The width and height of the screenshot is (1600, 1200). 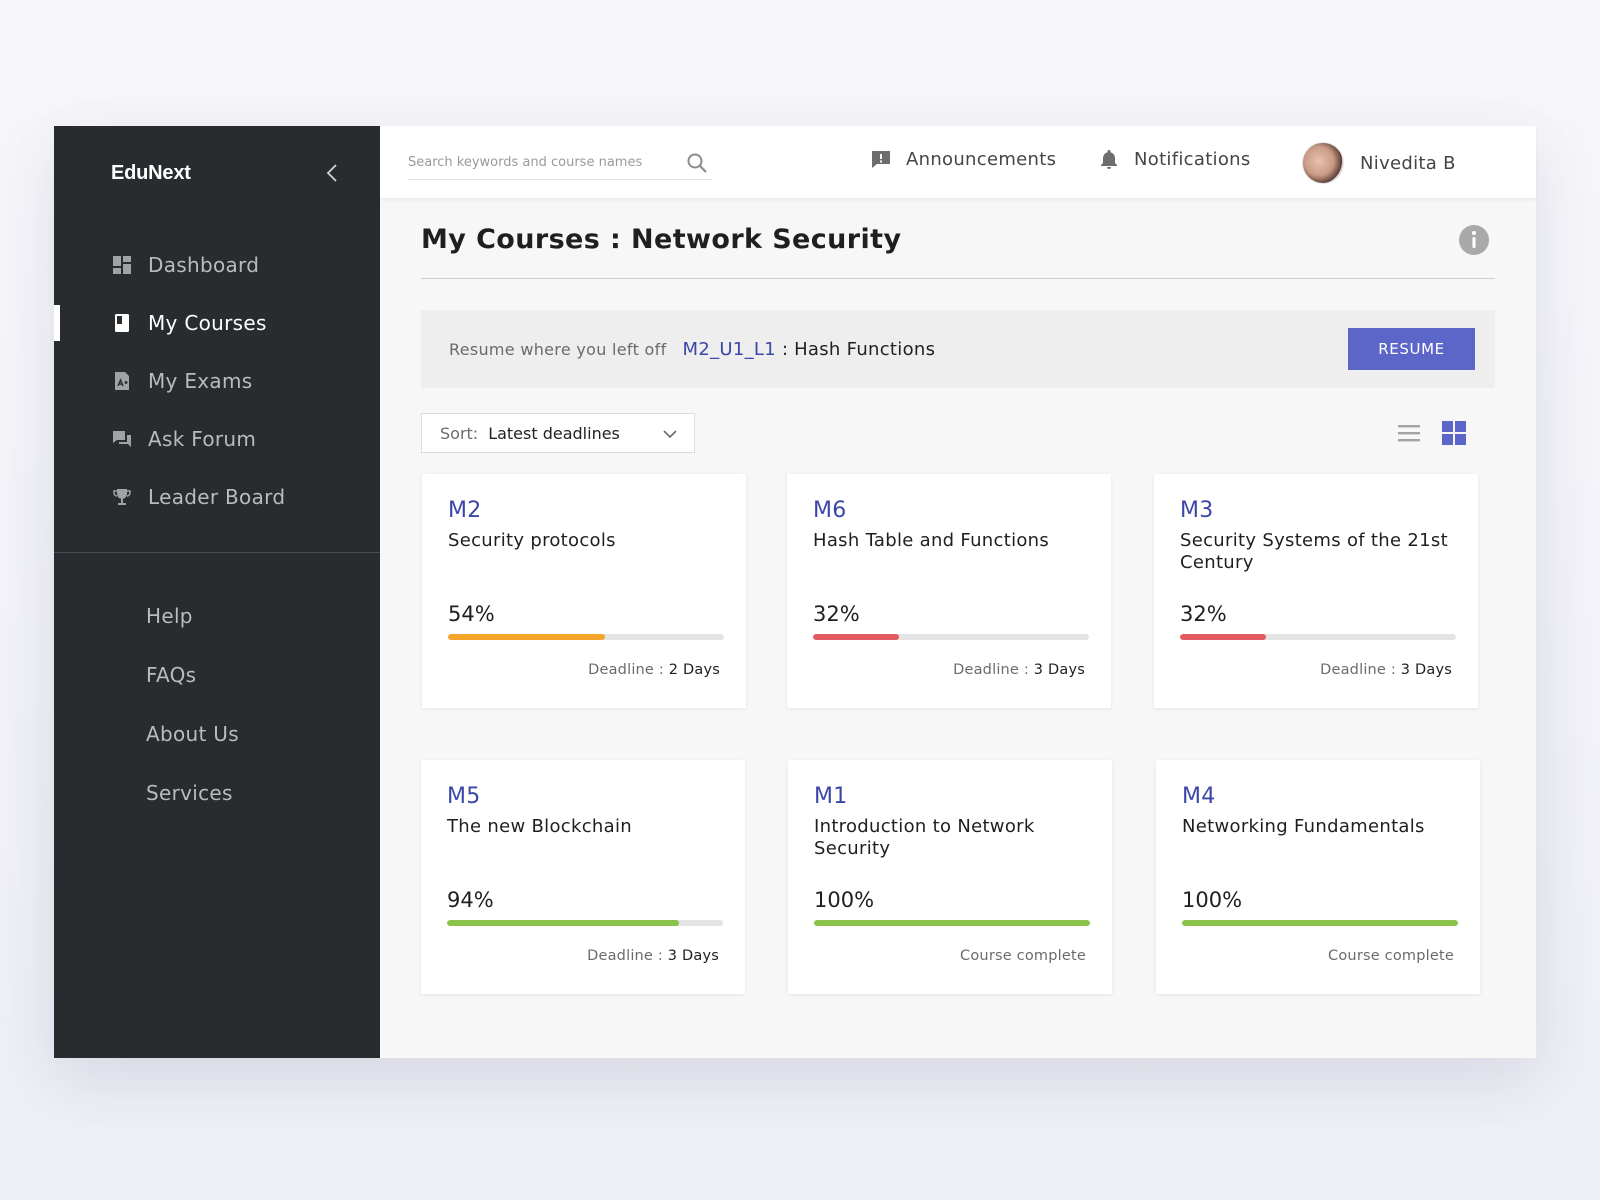 What do you see at coordinates (730, 349) in the screenshot?
I see `resume-lesson-code: M2_U1_L1` at bounding box center [730, 349].